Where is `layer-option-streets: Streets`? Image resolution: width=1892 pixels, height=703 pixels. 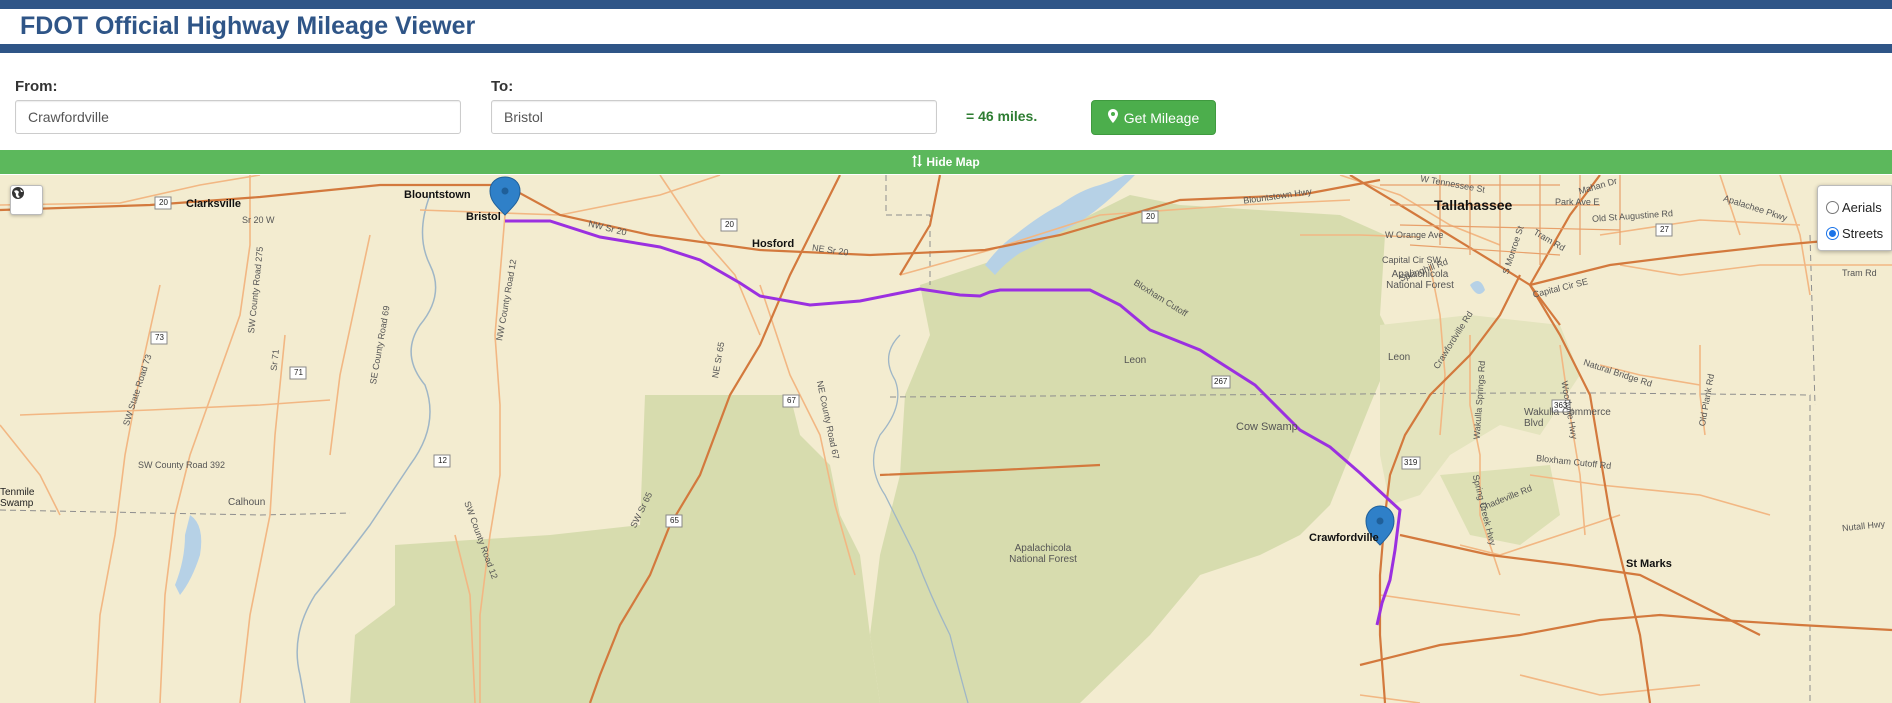
layer-option-streets: Streets is located at coordinates (1858, 233).